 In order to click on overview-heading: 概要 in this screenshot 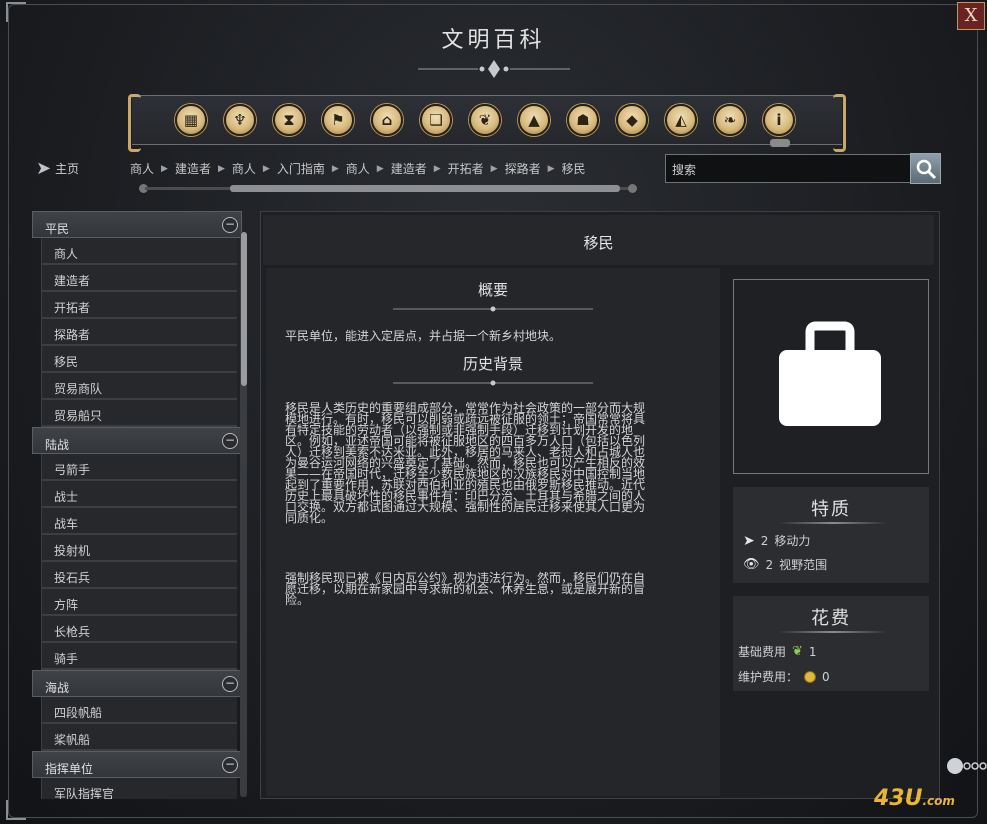, I will do `click(492, 290)`.